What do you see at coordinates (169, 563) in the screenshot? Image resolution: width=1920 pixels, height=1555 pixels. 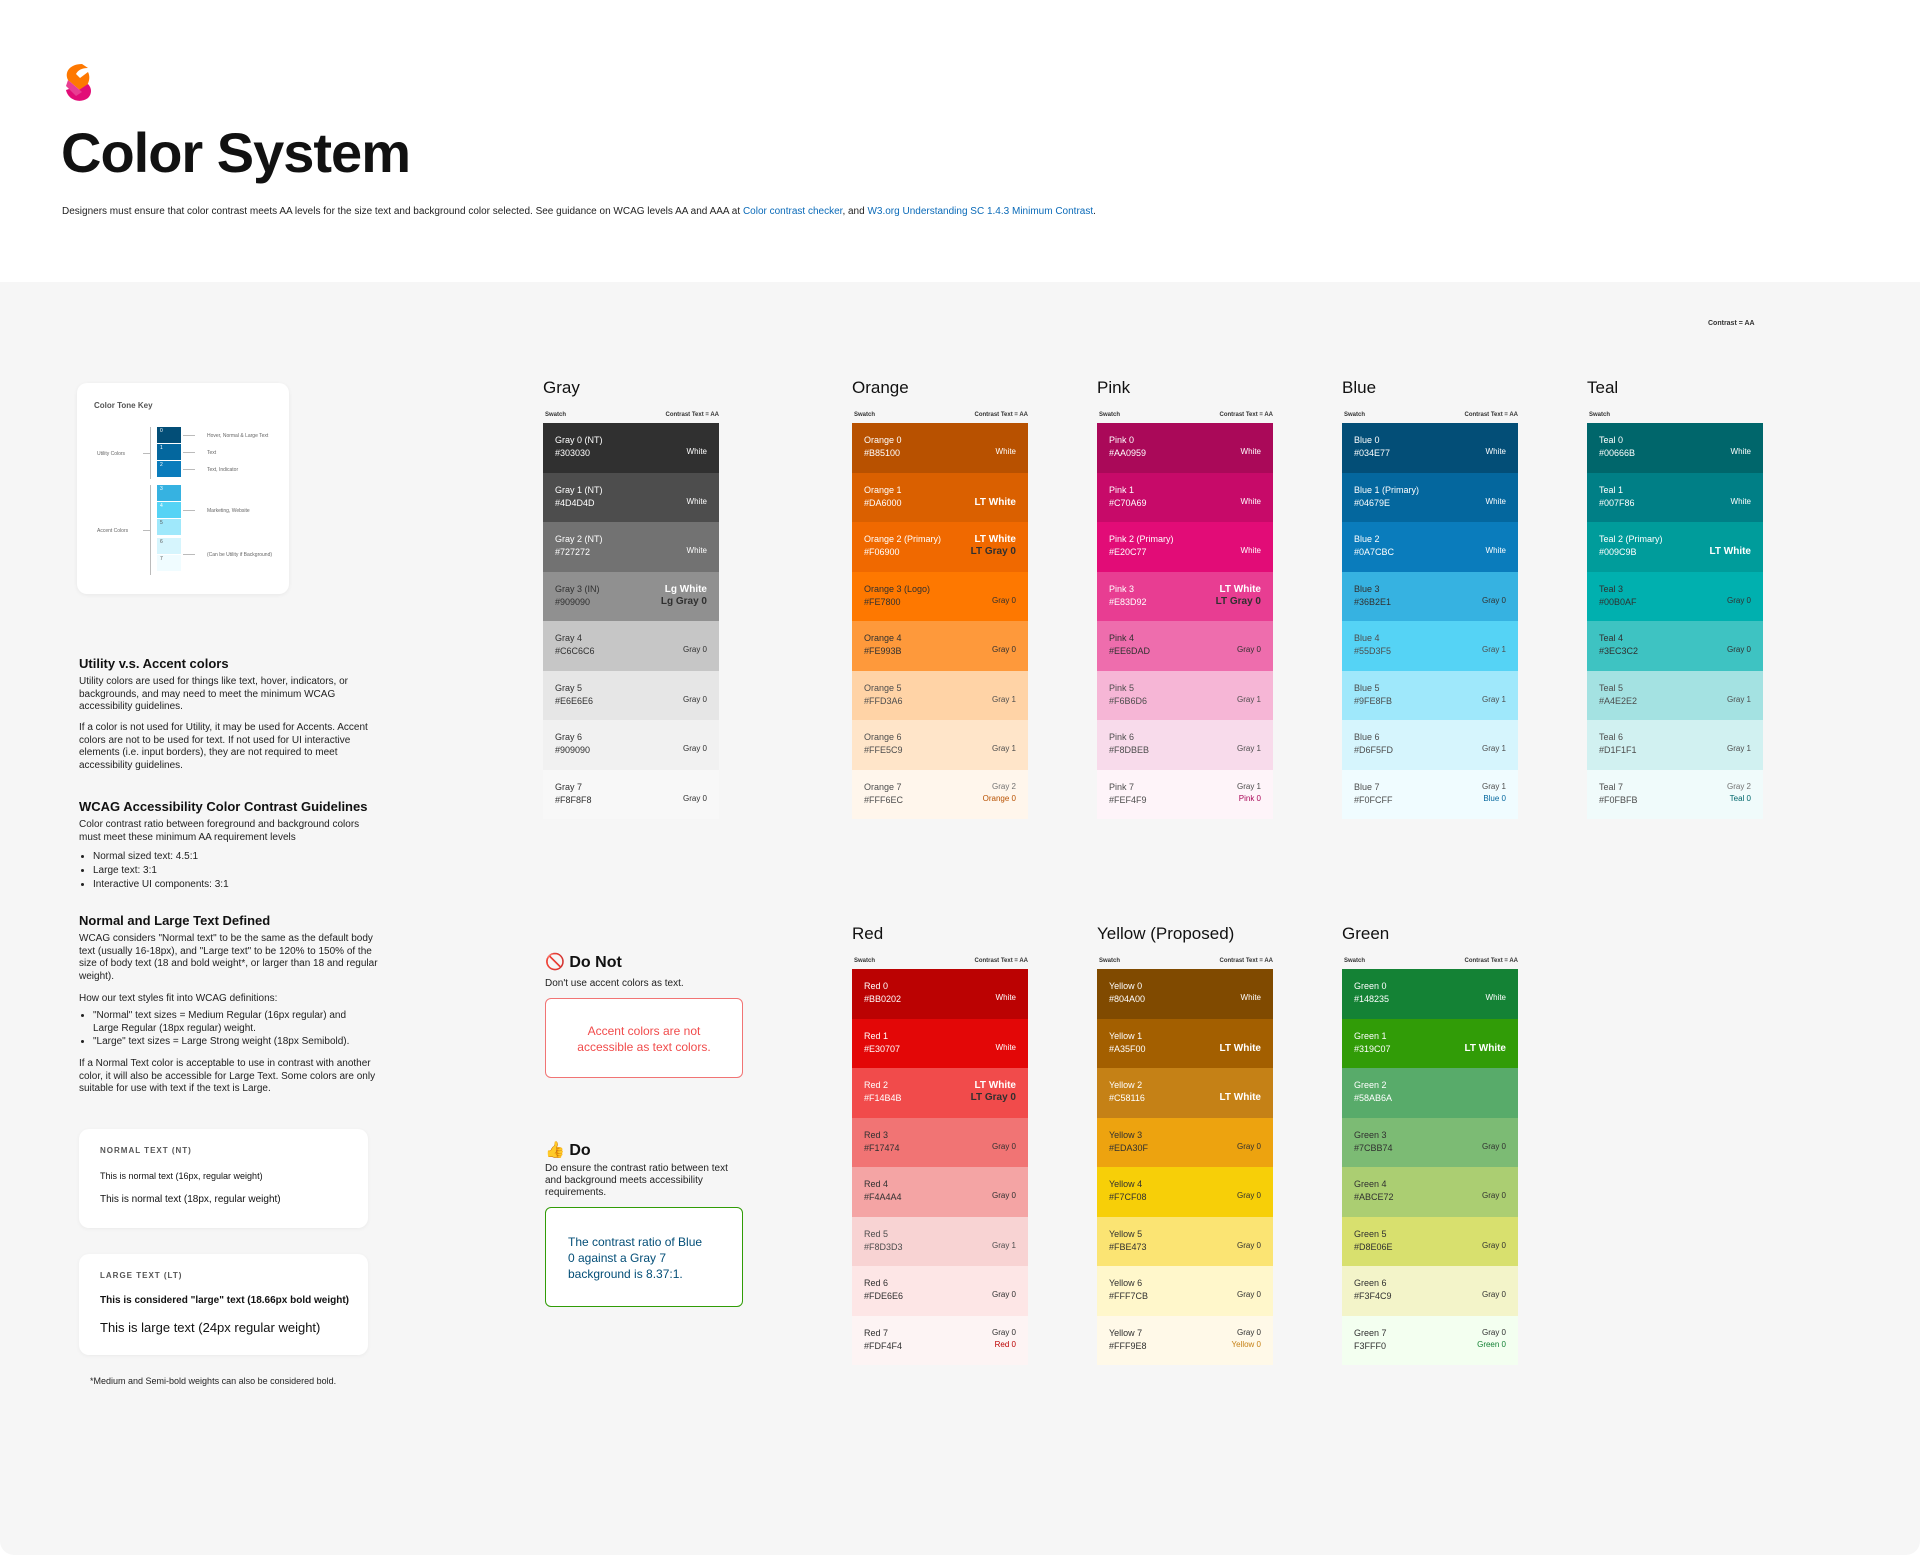 I see `tone-step: 7` at bounding box center [169, 563].